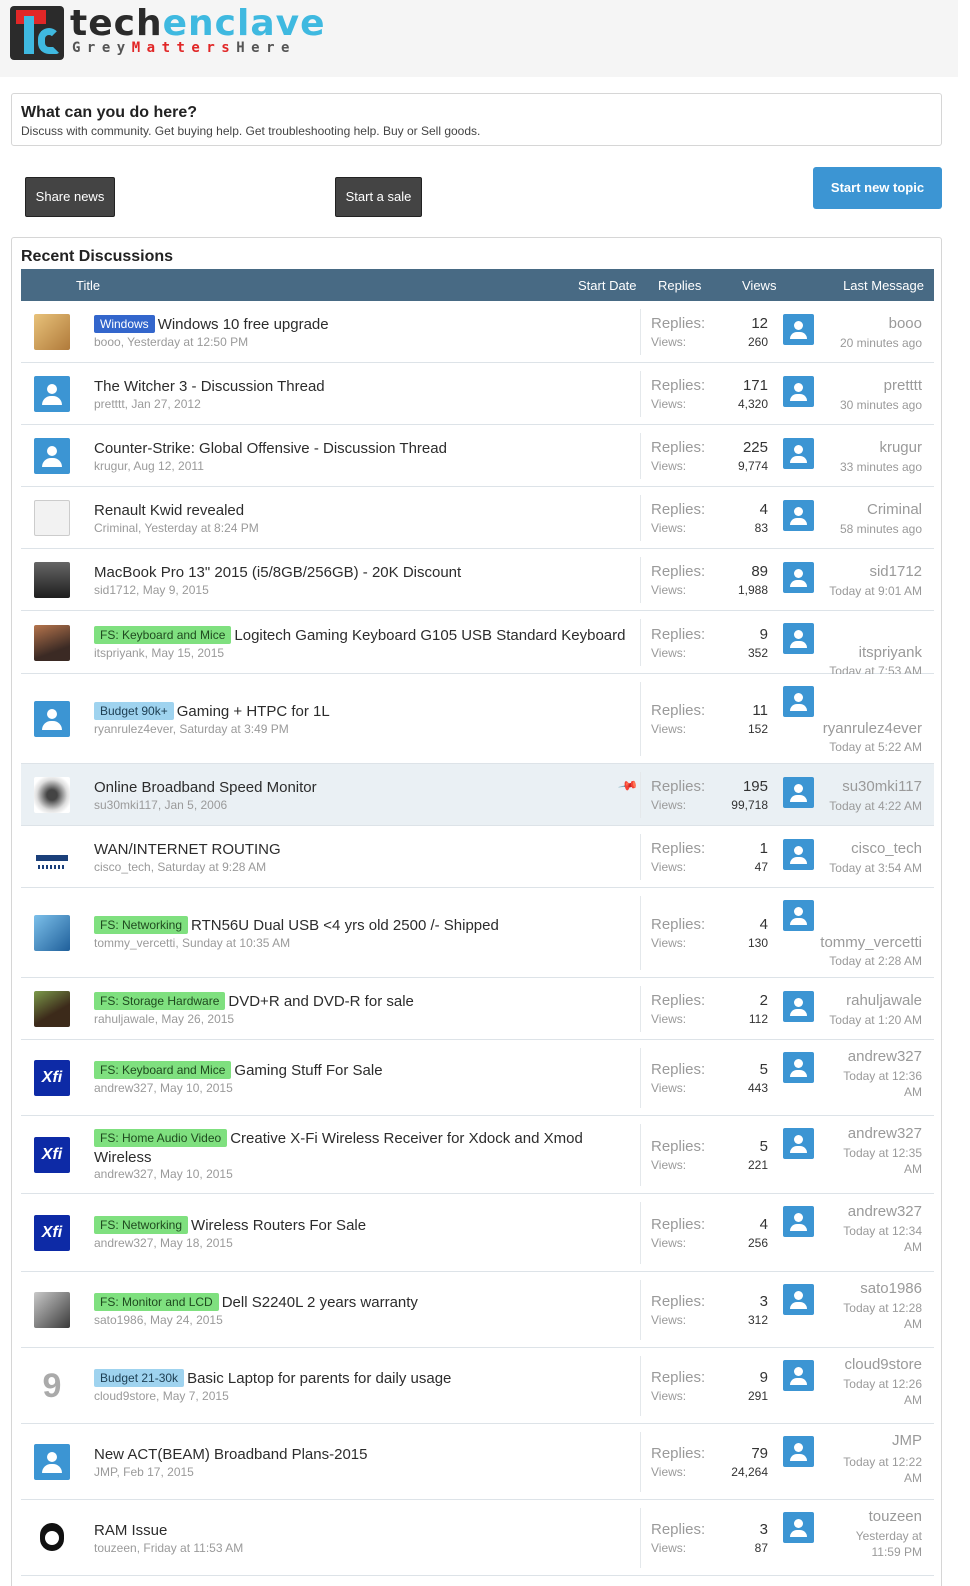 Image resolution: width=970 pixels, height=1586 pixels. What do you see at coordinates (862, 343) in the screenshot?
I see `last-message-time: 20 minutes ago` at bounding box center [862, 343].